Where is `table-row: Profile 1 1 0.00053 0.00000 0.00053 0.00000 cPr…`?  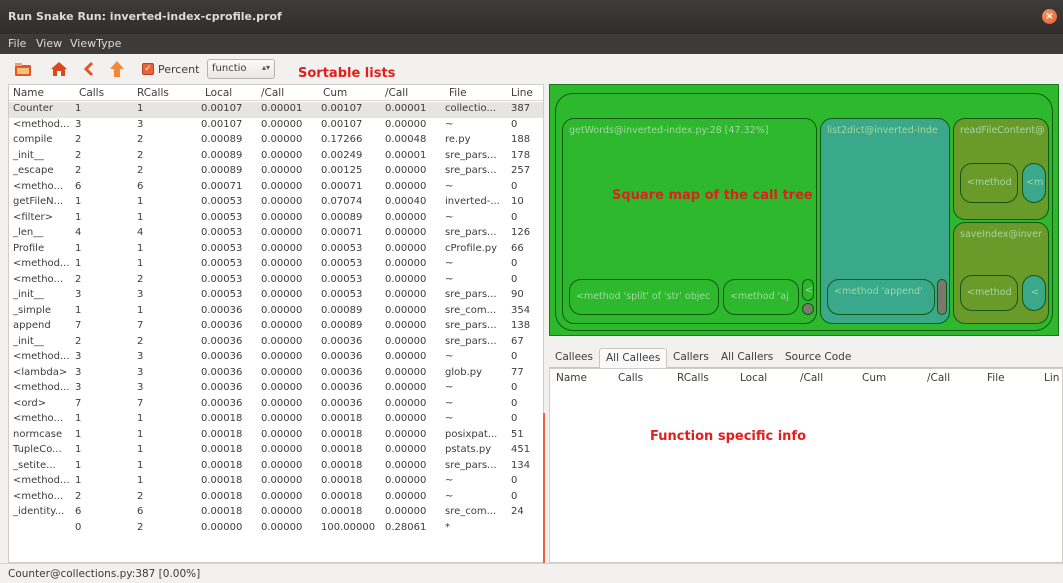
table-row: Profile 1 1 0.00053 0.00000 0.00053 0.00000 cPr… is located at coordinates (276, 250).